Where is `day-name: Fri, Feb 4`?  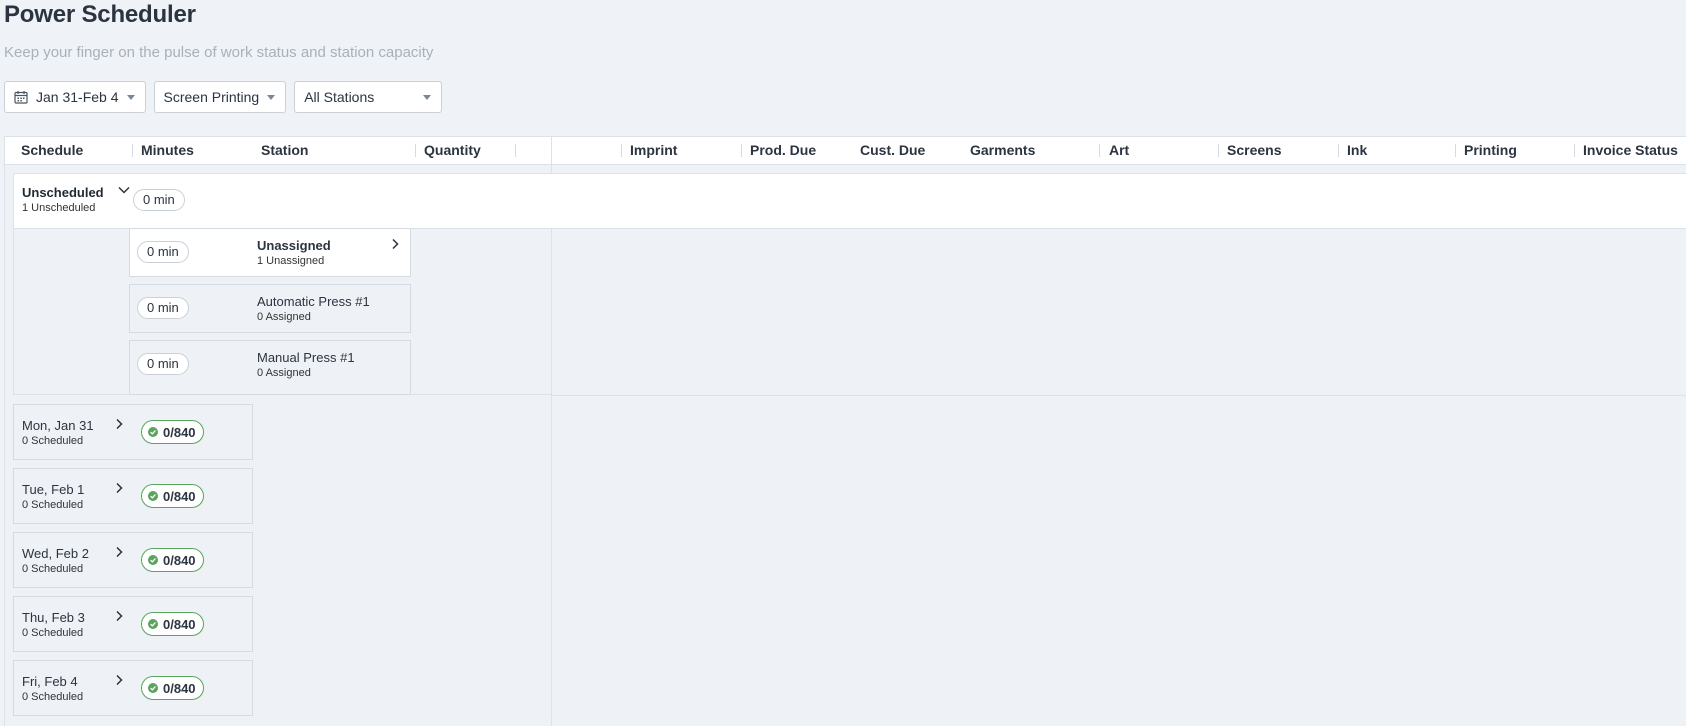 day-name: Fri, Feb 4 is located at coordinates (50, 681).